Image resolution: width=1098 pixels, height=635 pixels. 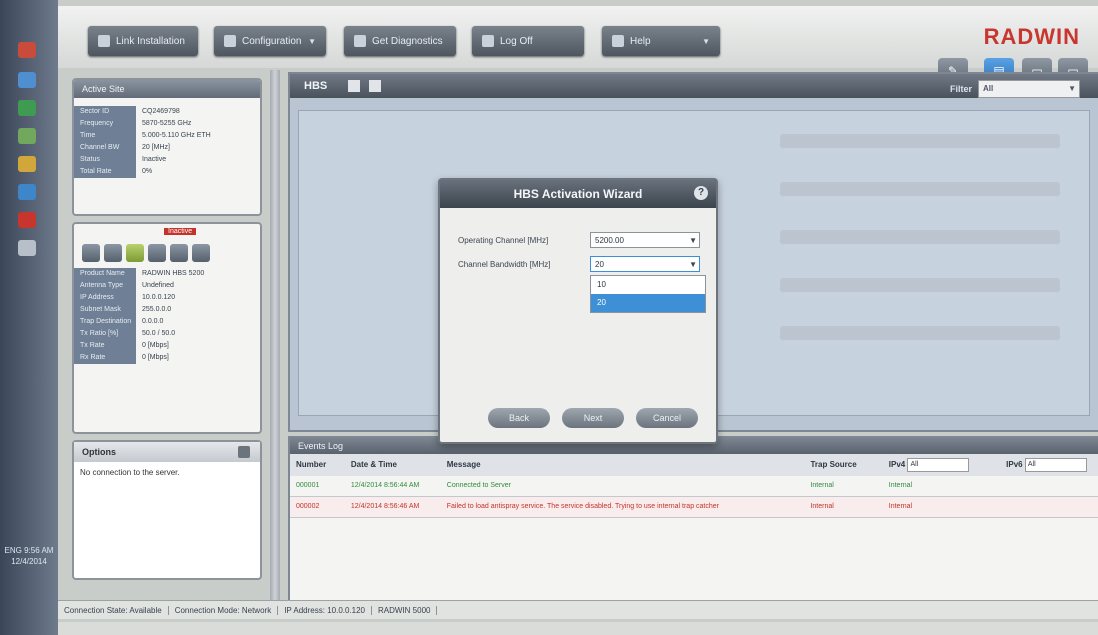 I want to click on panel-splitter, so click(x=275, y=340).